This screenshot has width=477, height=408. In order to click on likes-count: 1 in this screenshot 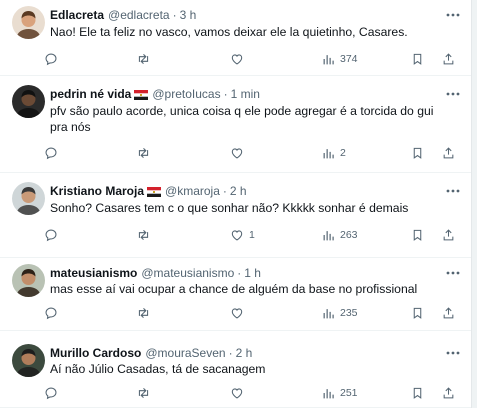, I will do `click(252, 235)`.